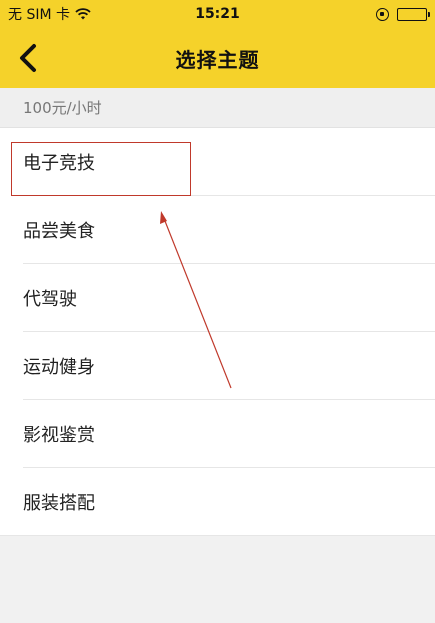 This screenshot has height=623, width=435. I want to click on back-button, so click(28, 58).